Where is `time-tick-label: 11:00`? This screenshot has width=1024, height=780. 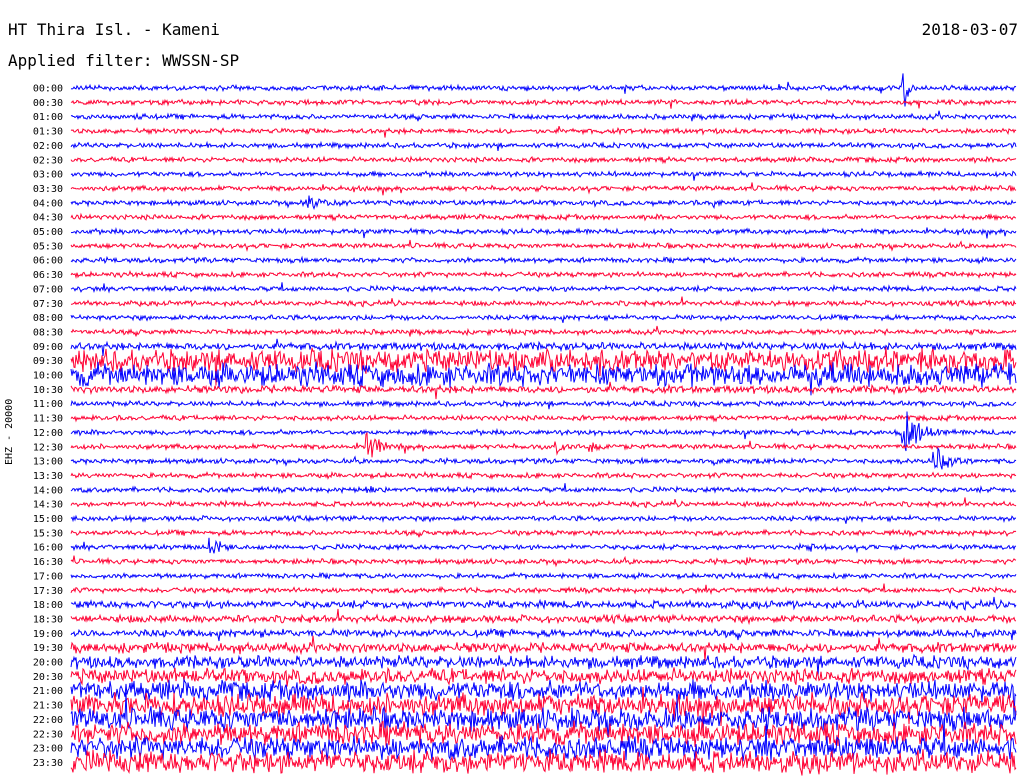 time-tick-label: 11:00 is located at coordinates (48, 404).